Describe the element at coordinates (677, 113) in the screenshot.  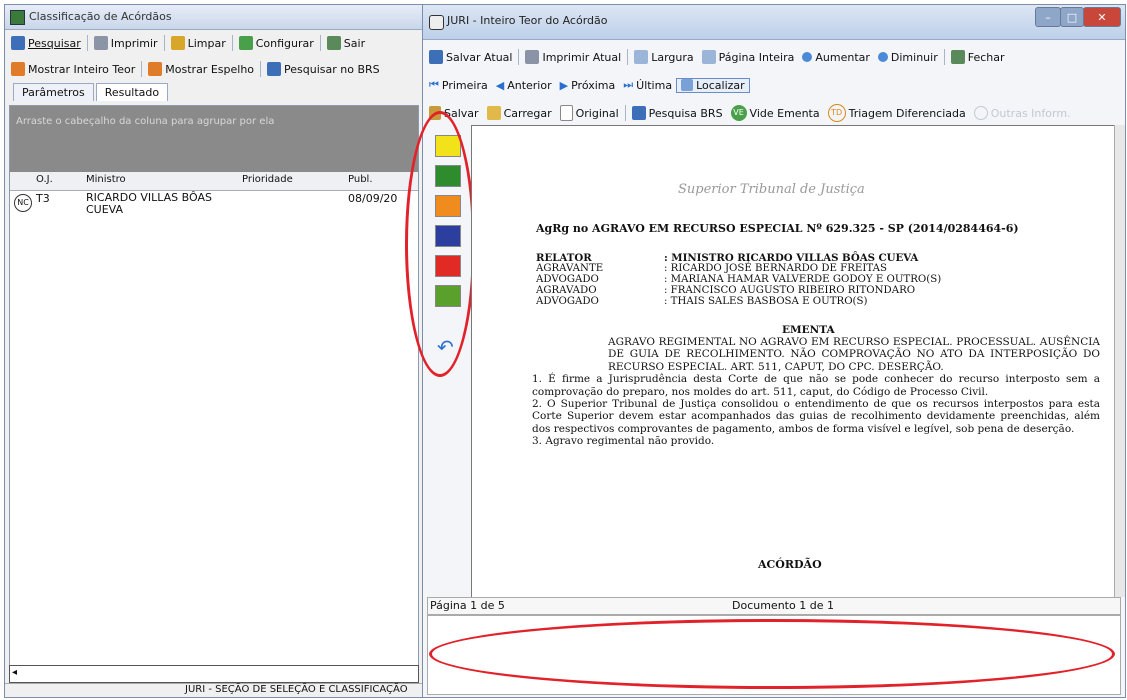
I see `search-brs-button: Pesquisa BRS` at that location.